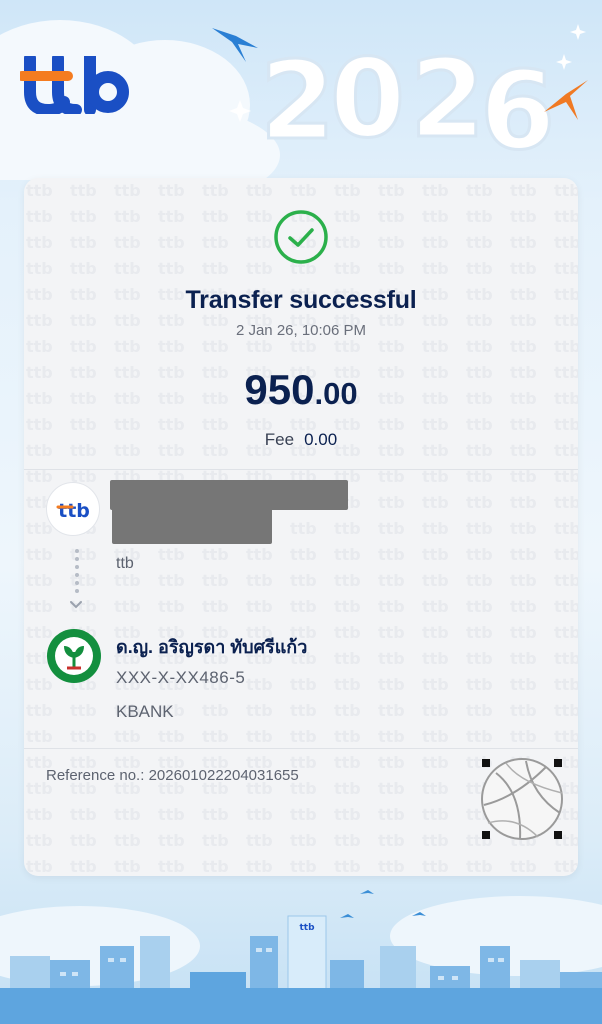 Image resolution: width=602 pixels, height=1024 pixels. What do you see at coordinates (279, 439) in the screenshot?
I see `fee-label: Fee` at bounding box center [279, 439].